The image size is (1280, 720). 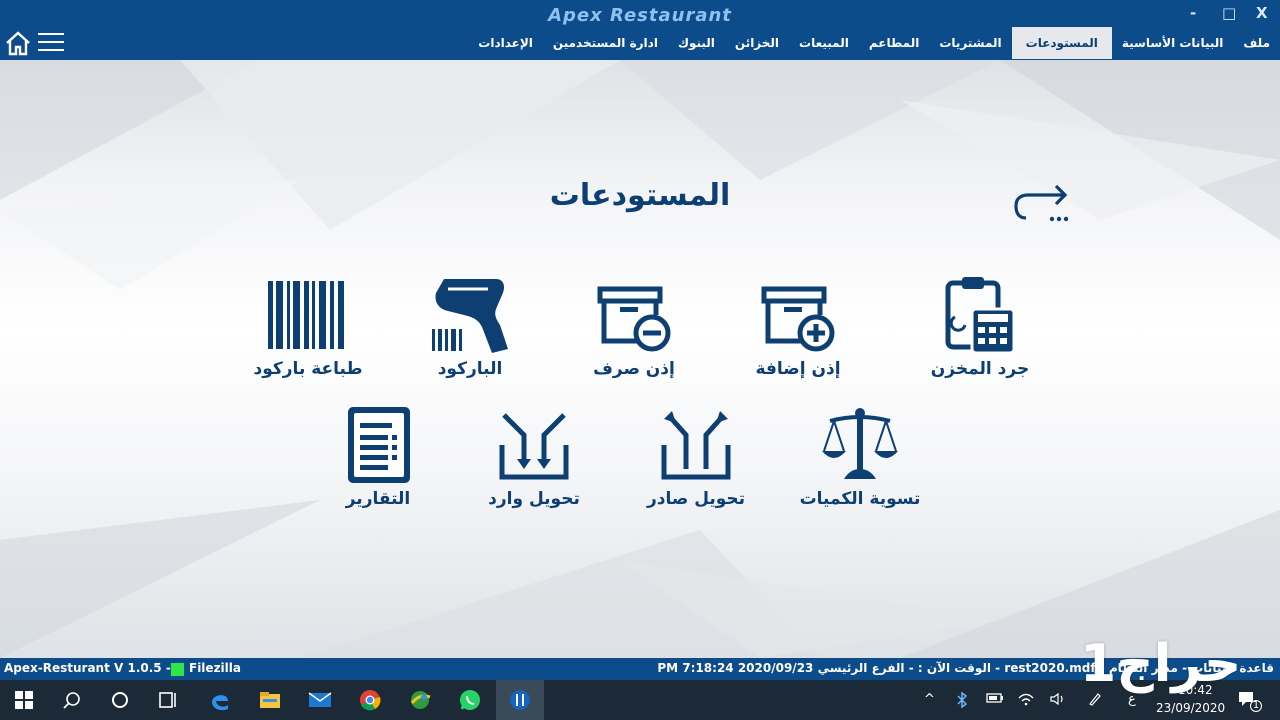 I want to click on tab-1: البيانات الأساسية, so click(x=1173, y=43).